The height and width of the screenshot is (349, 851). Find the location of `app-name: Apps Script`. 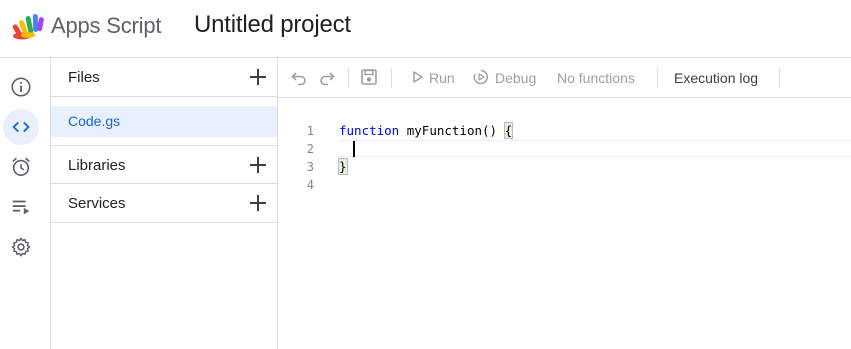

app-name: Apps Script is located at coordinates (106, 25).